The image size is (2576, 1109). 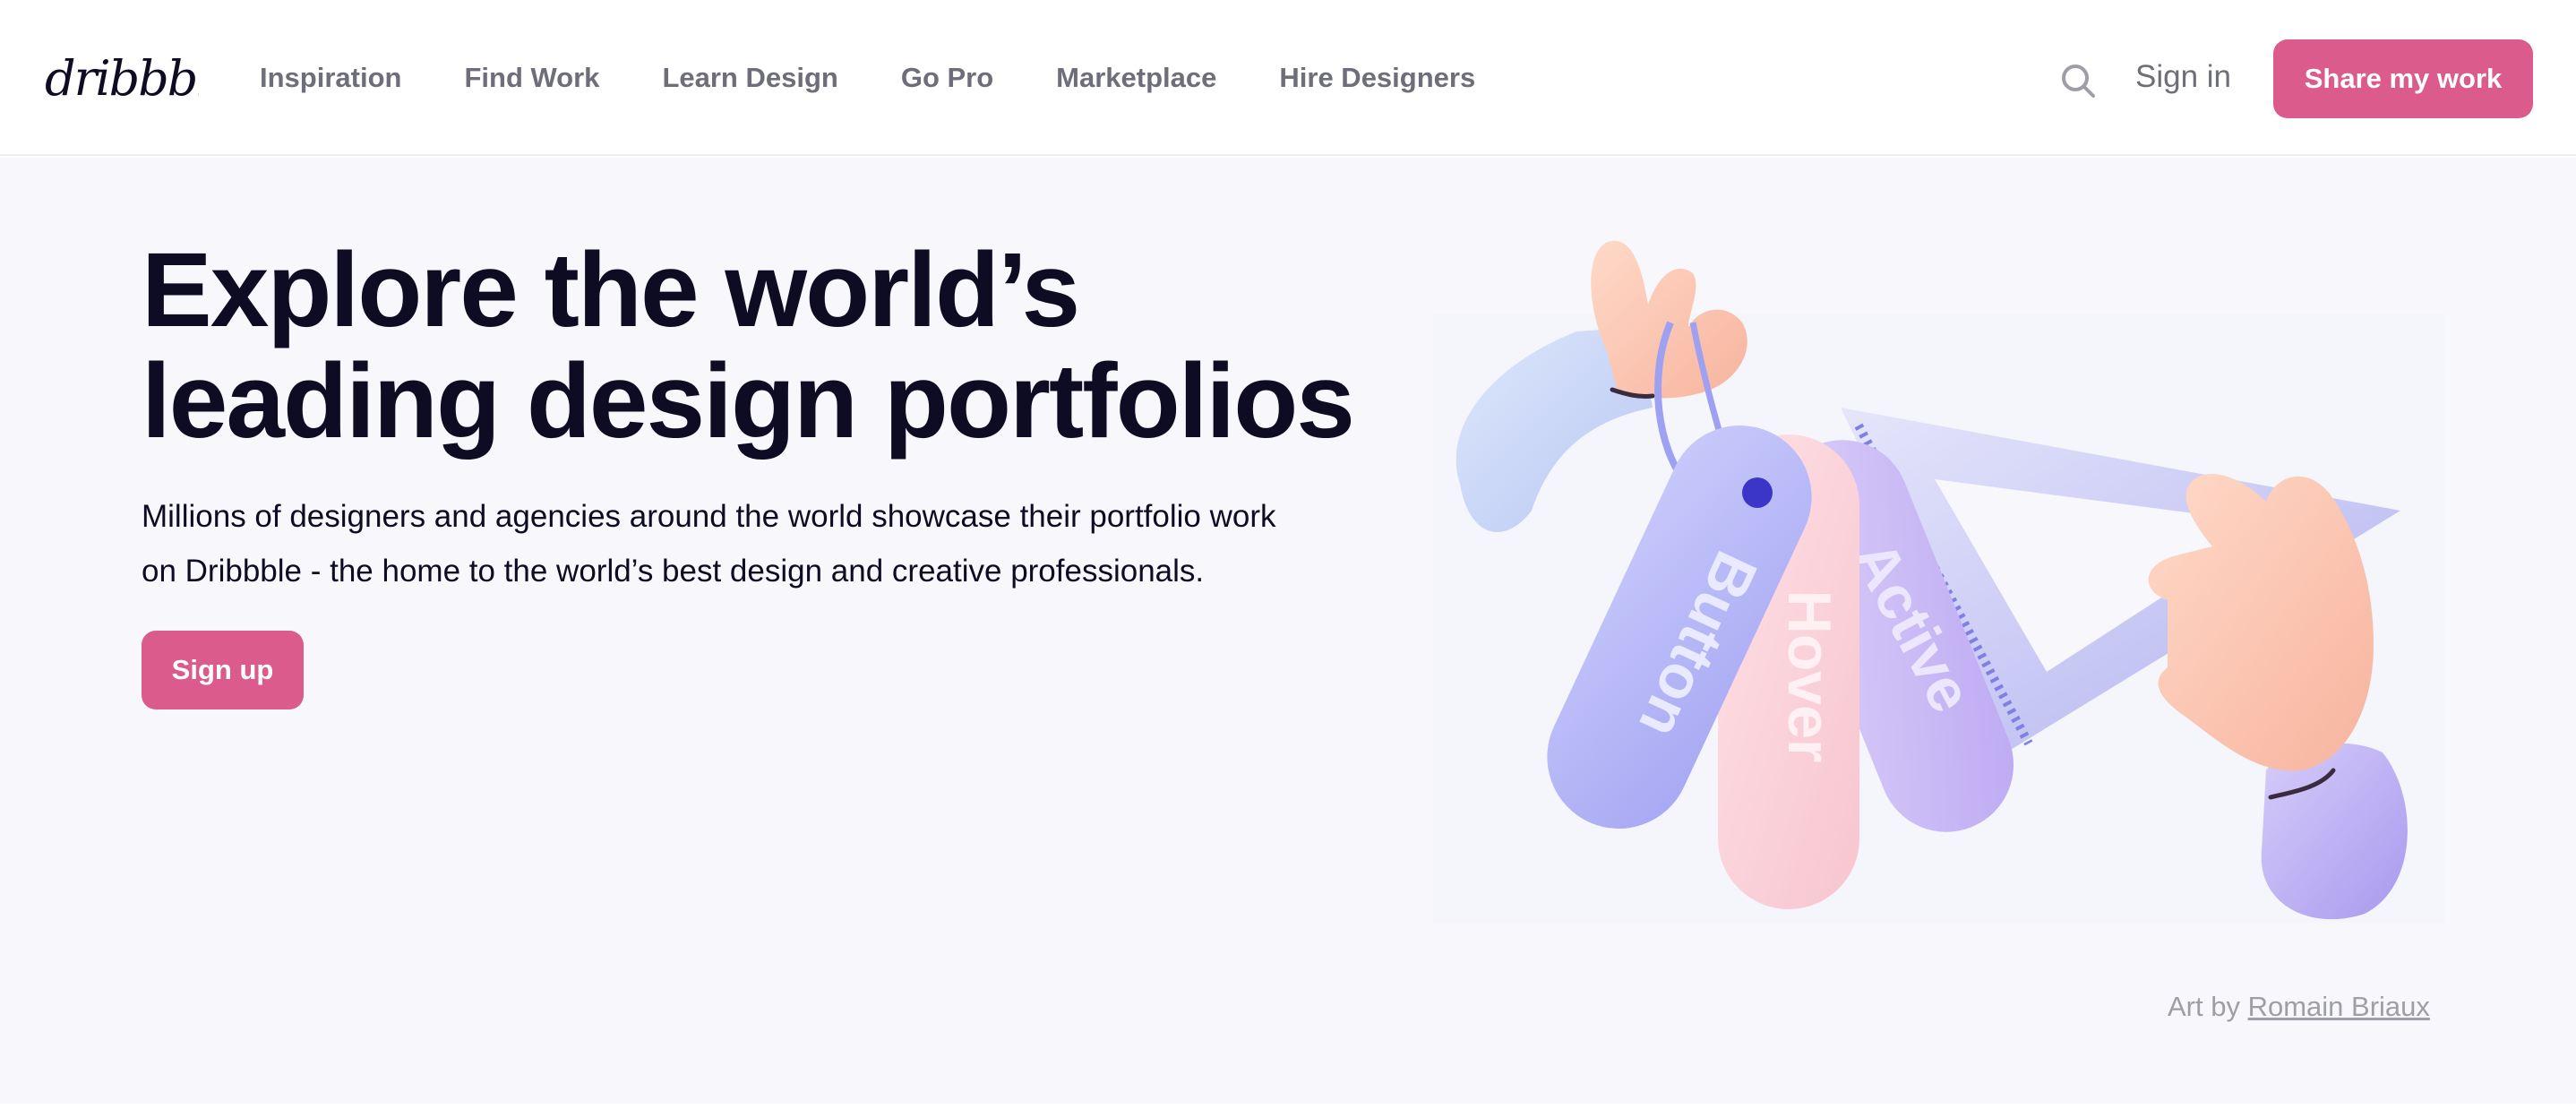 I want to click on hero-title-line: Explore the world’s, so click(x=611, y=290).